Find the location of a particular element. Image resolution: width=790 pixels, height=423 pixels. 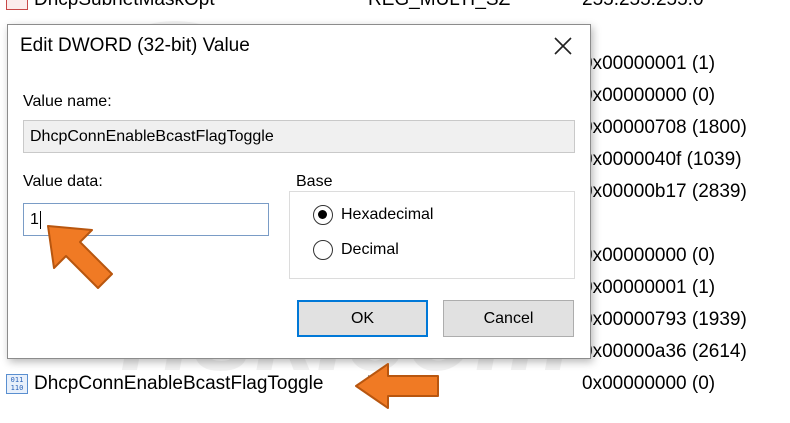

value-data-text: 1 is located at coordinates (34, 219).